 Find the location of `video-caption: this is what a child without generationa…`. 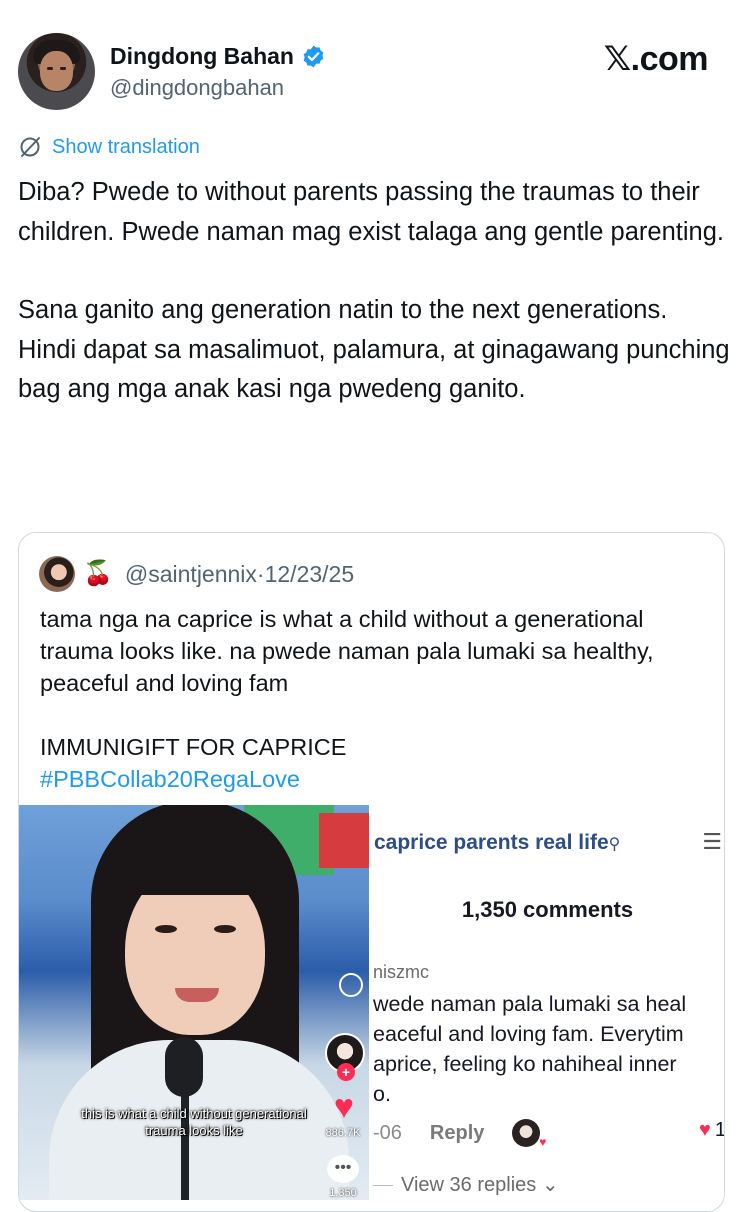

video-caption: this is what a child without generationa… is located at coordinates (194, 1122).